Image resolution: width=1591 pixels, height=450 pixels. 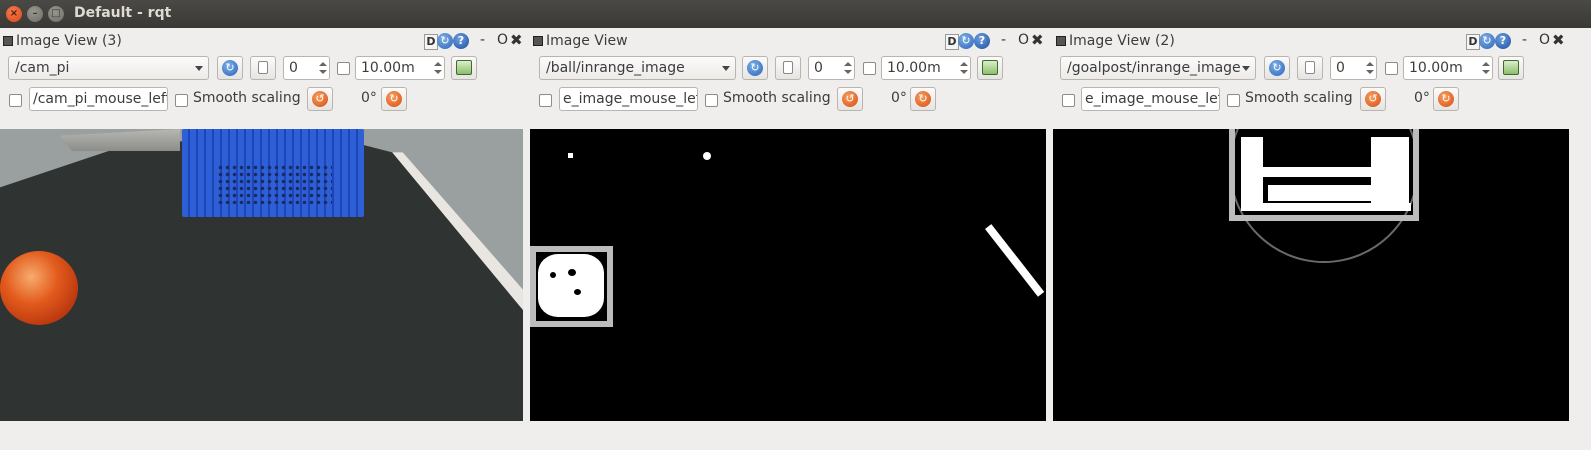 I want to click on mouse-topic-input: /cam_pi_mouse_left, so click(x=98, y=99).